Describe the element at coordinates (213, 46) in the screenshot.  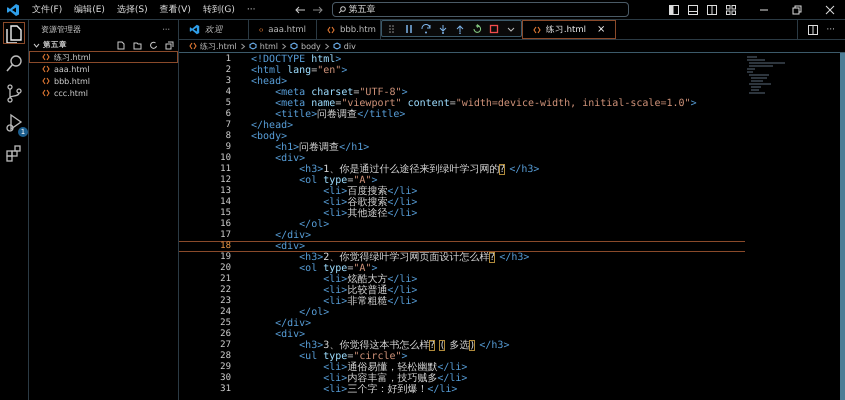
I see `breadcrumb-item: 练习.html` at that location.